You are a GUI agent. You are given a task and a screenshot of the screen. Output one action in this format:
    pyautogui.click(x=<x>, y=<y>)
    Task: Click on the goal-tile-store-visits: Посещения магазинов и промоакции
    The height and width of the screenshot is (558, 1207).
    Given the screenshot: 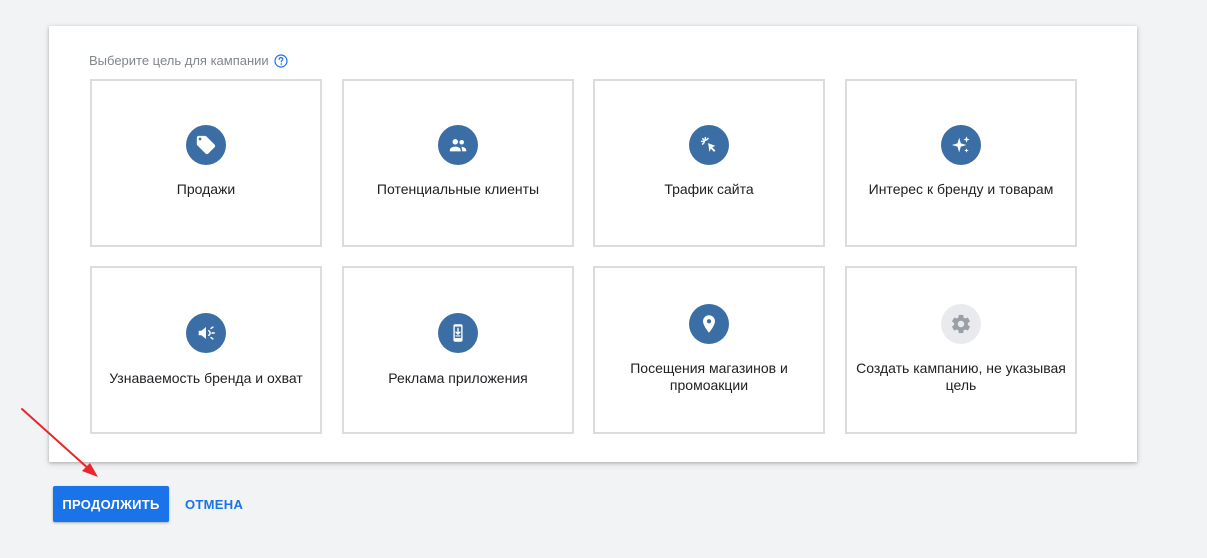 What is the action you would take?
    pyautogui.click(x=709, y=350)
    